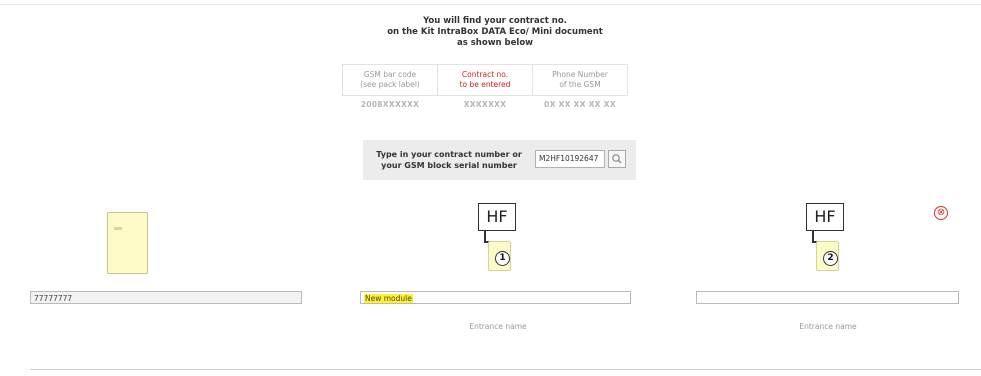 The width and height of the screenshot is (981, 376). What do you see at coordinates (580, 80) in the screenshot?
I see `header-phone-number: Phone Number of the GSM` at bounding box center [580, 80].